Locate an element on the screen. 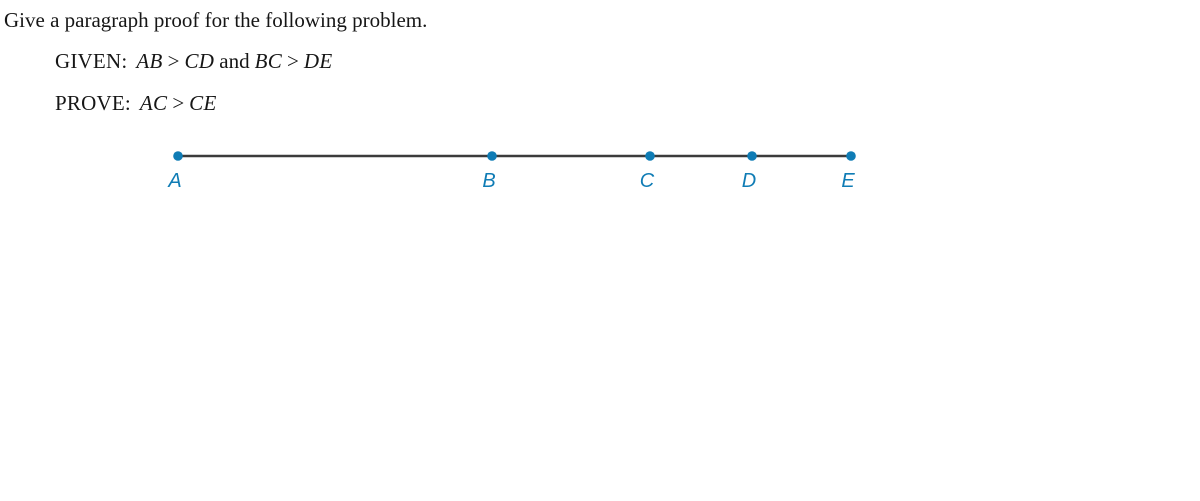 This screenshot has width=1200, height=501. number-line-svg: A B C D E is located at coordinates (511, 171).